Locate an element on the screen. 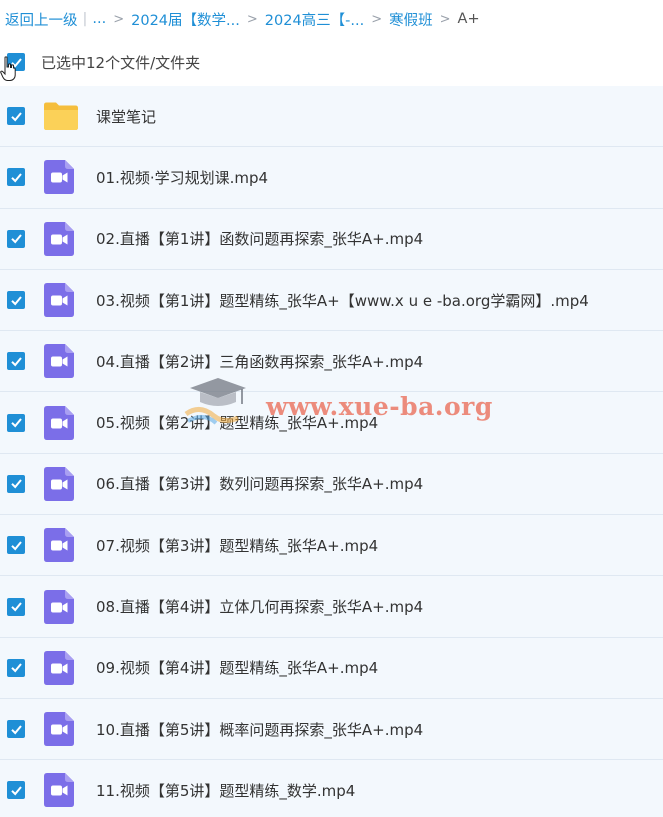 This screenshot has width=663, height=817. file-name: 05.视频【第2讲】题型精练_张华A+.mp4 is located at coordinates (237, 422).